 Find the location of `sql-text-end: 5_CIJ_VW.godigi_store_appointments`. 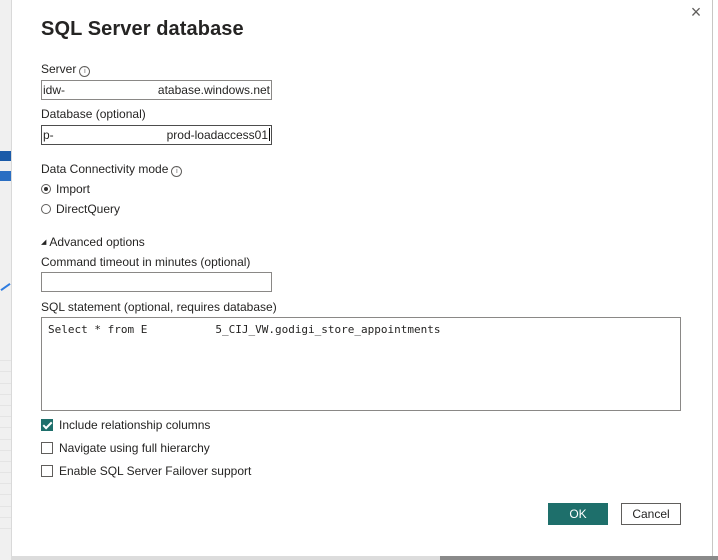

sql-text-end: 5_CIJ_VW.godigi_store_appointments is located at coordinates (328, 329).